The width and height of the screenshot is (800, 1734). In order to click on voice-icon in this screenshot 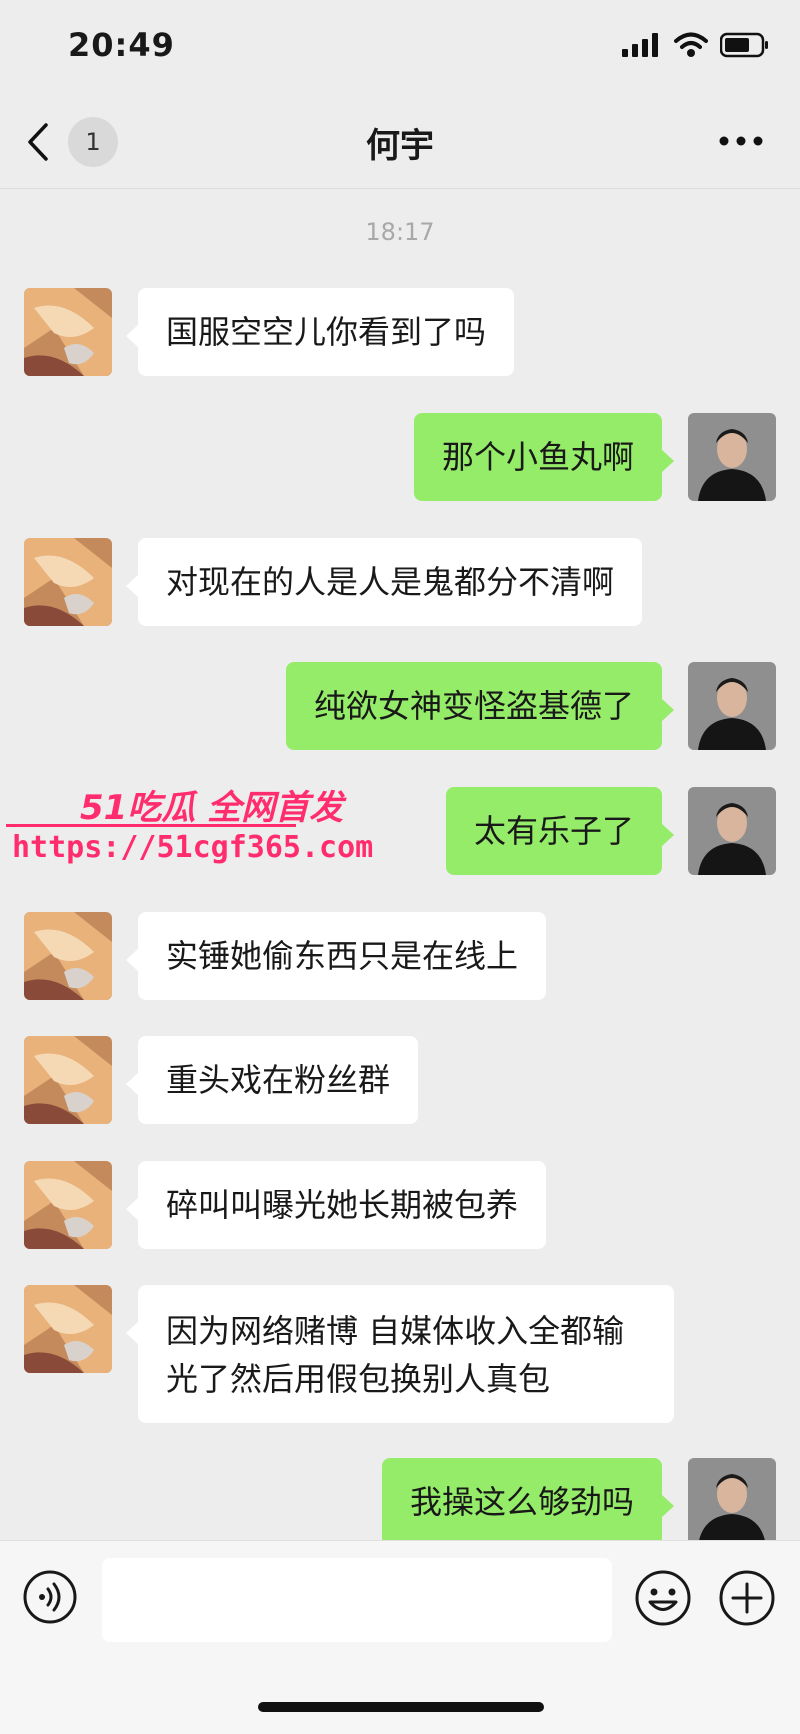, I will do `click(50, 1597)`.